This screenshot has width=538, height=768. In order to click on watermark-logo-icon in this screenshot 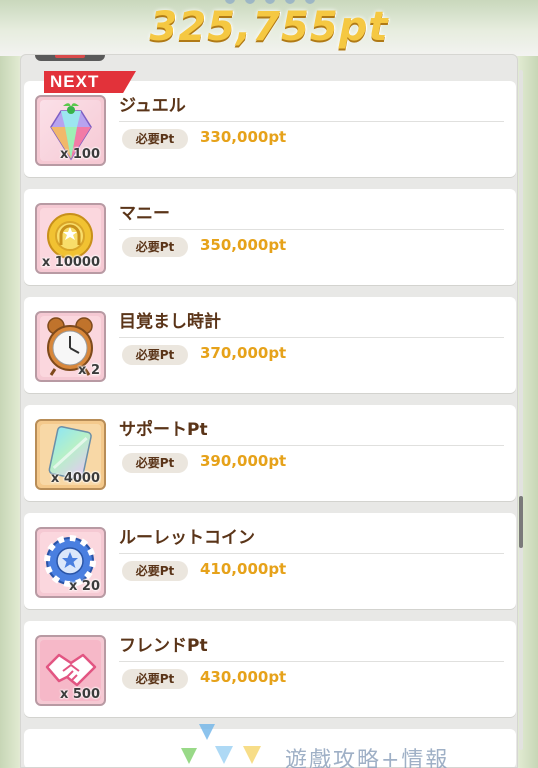, I will do `click(221, 744)`.